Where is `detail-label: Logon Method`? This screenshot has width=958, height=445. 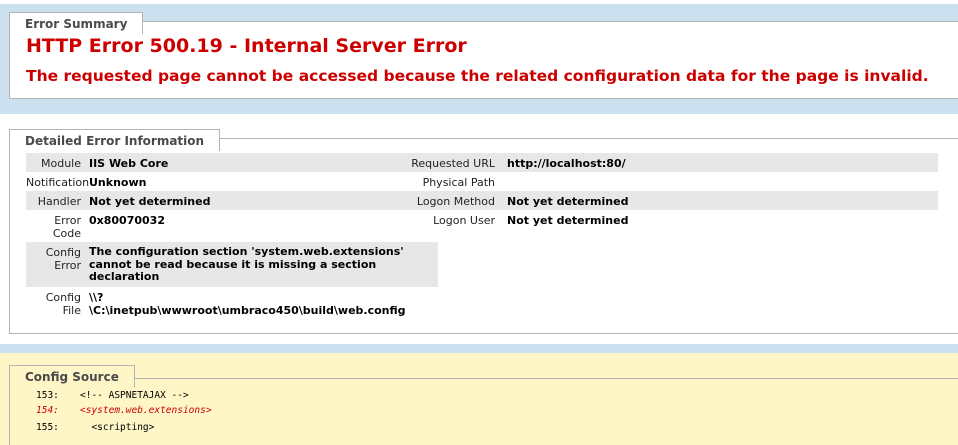 detail-label: Logon Method is located at coordinates (455, 201).